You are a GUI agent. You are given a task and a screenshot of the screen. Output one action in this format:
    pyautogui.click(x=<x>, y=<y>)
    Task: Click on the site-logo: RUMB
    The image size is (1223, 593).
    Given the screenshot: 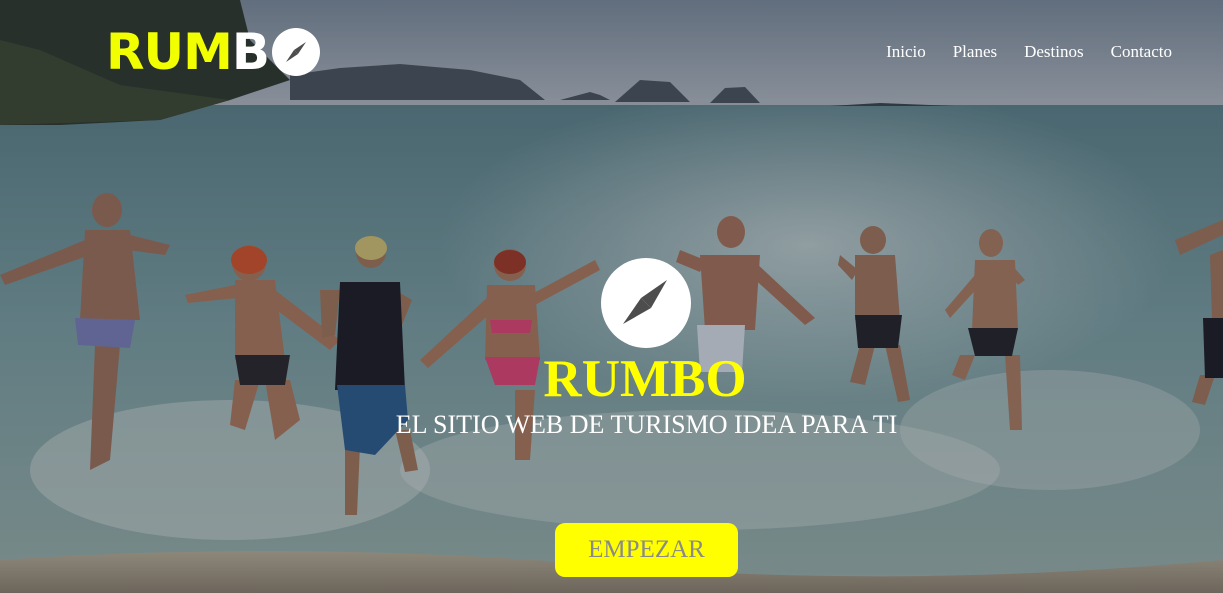 What is the action you would take?
    pyautogui.click(x=213, y=52)
    